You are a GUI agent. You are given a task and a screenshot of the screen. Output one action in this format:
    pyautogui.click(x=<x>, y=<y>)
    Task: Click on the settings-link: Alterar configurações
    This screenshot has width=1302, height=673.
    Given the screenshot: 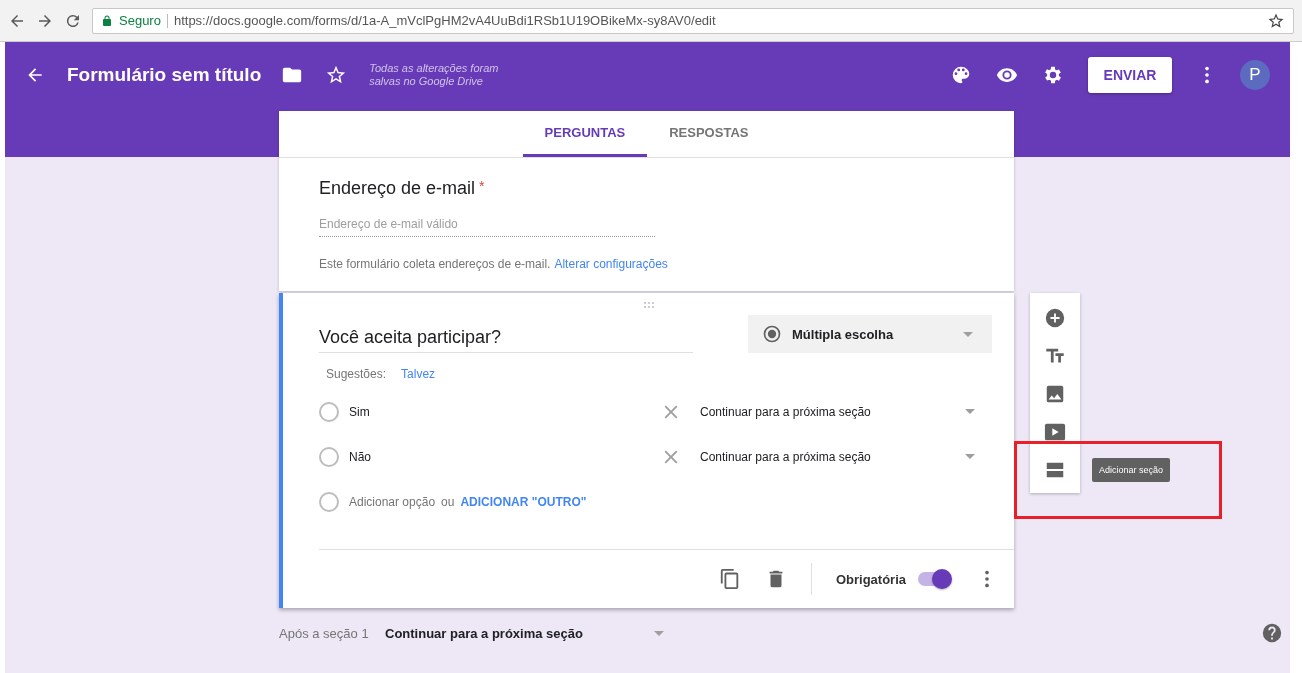 What is the action you would take?
    pyautogui.click(x=611, y=264)
    